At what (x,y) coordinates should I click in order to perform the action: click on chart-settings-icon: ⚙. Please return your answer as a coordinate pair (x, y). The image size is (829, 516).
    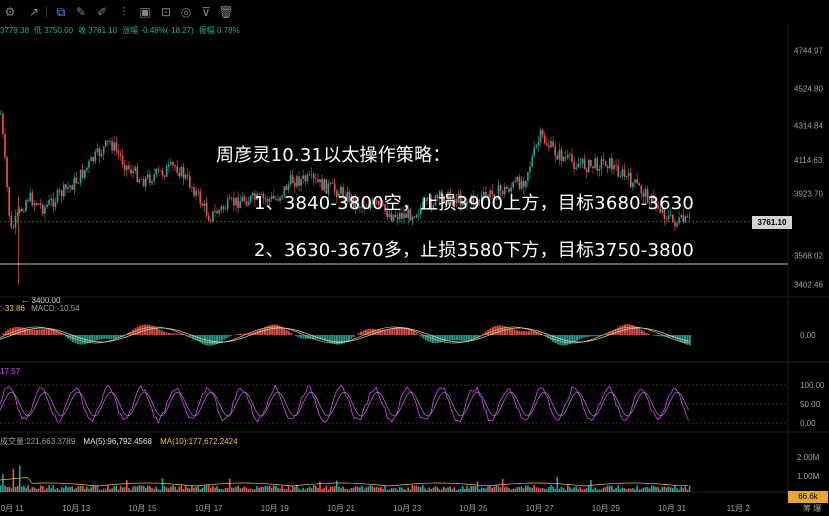
    Looking at the image, I should click on (10, 12).